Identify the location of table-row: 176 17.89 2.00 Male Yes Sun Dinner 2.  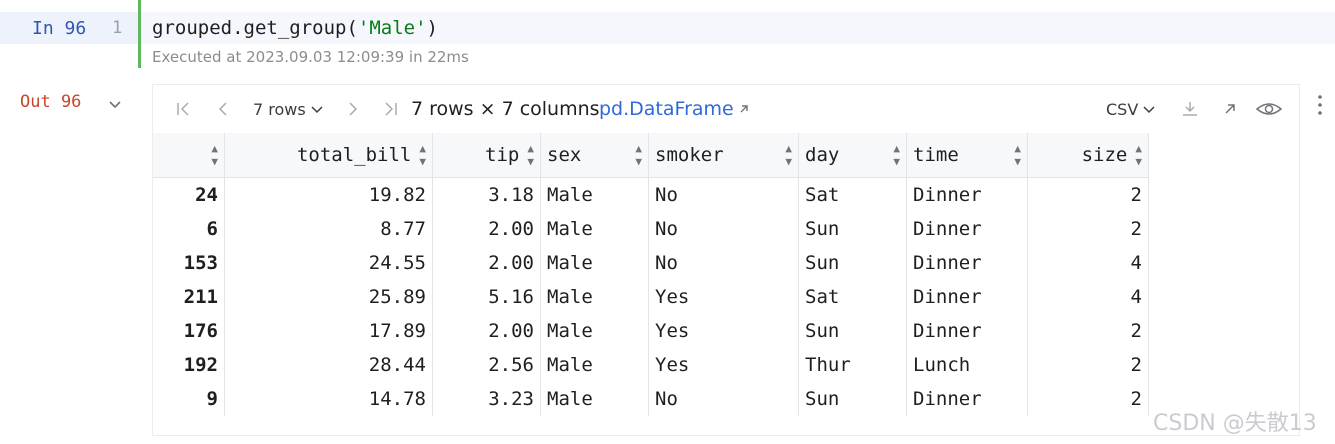
(651, 331).